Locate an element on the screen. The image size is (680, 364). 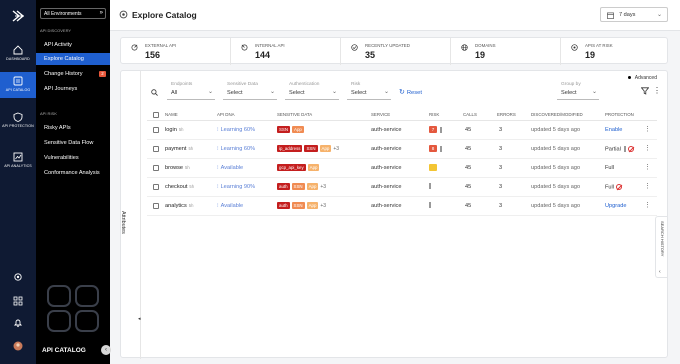
api-name: analytics 5h is located at coordinates (179, 206).